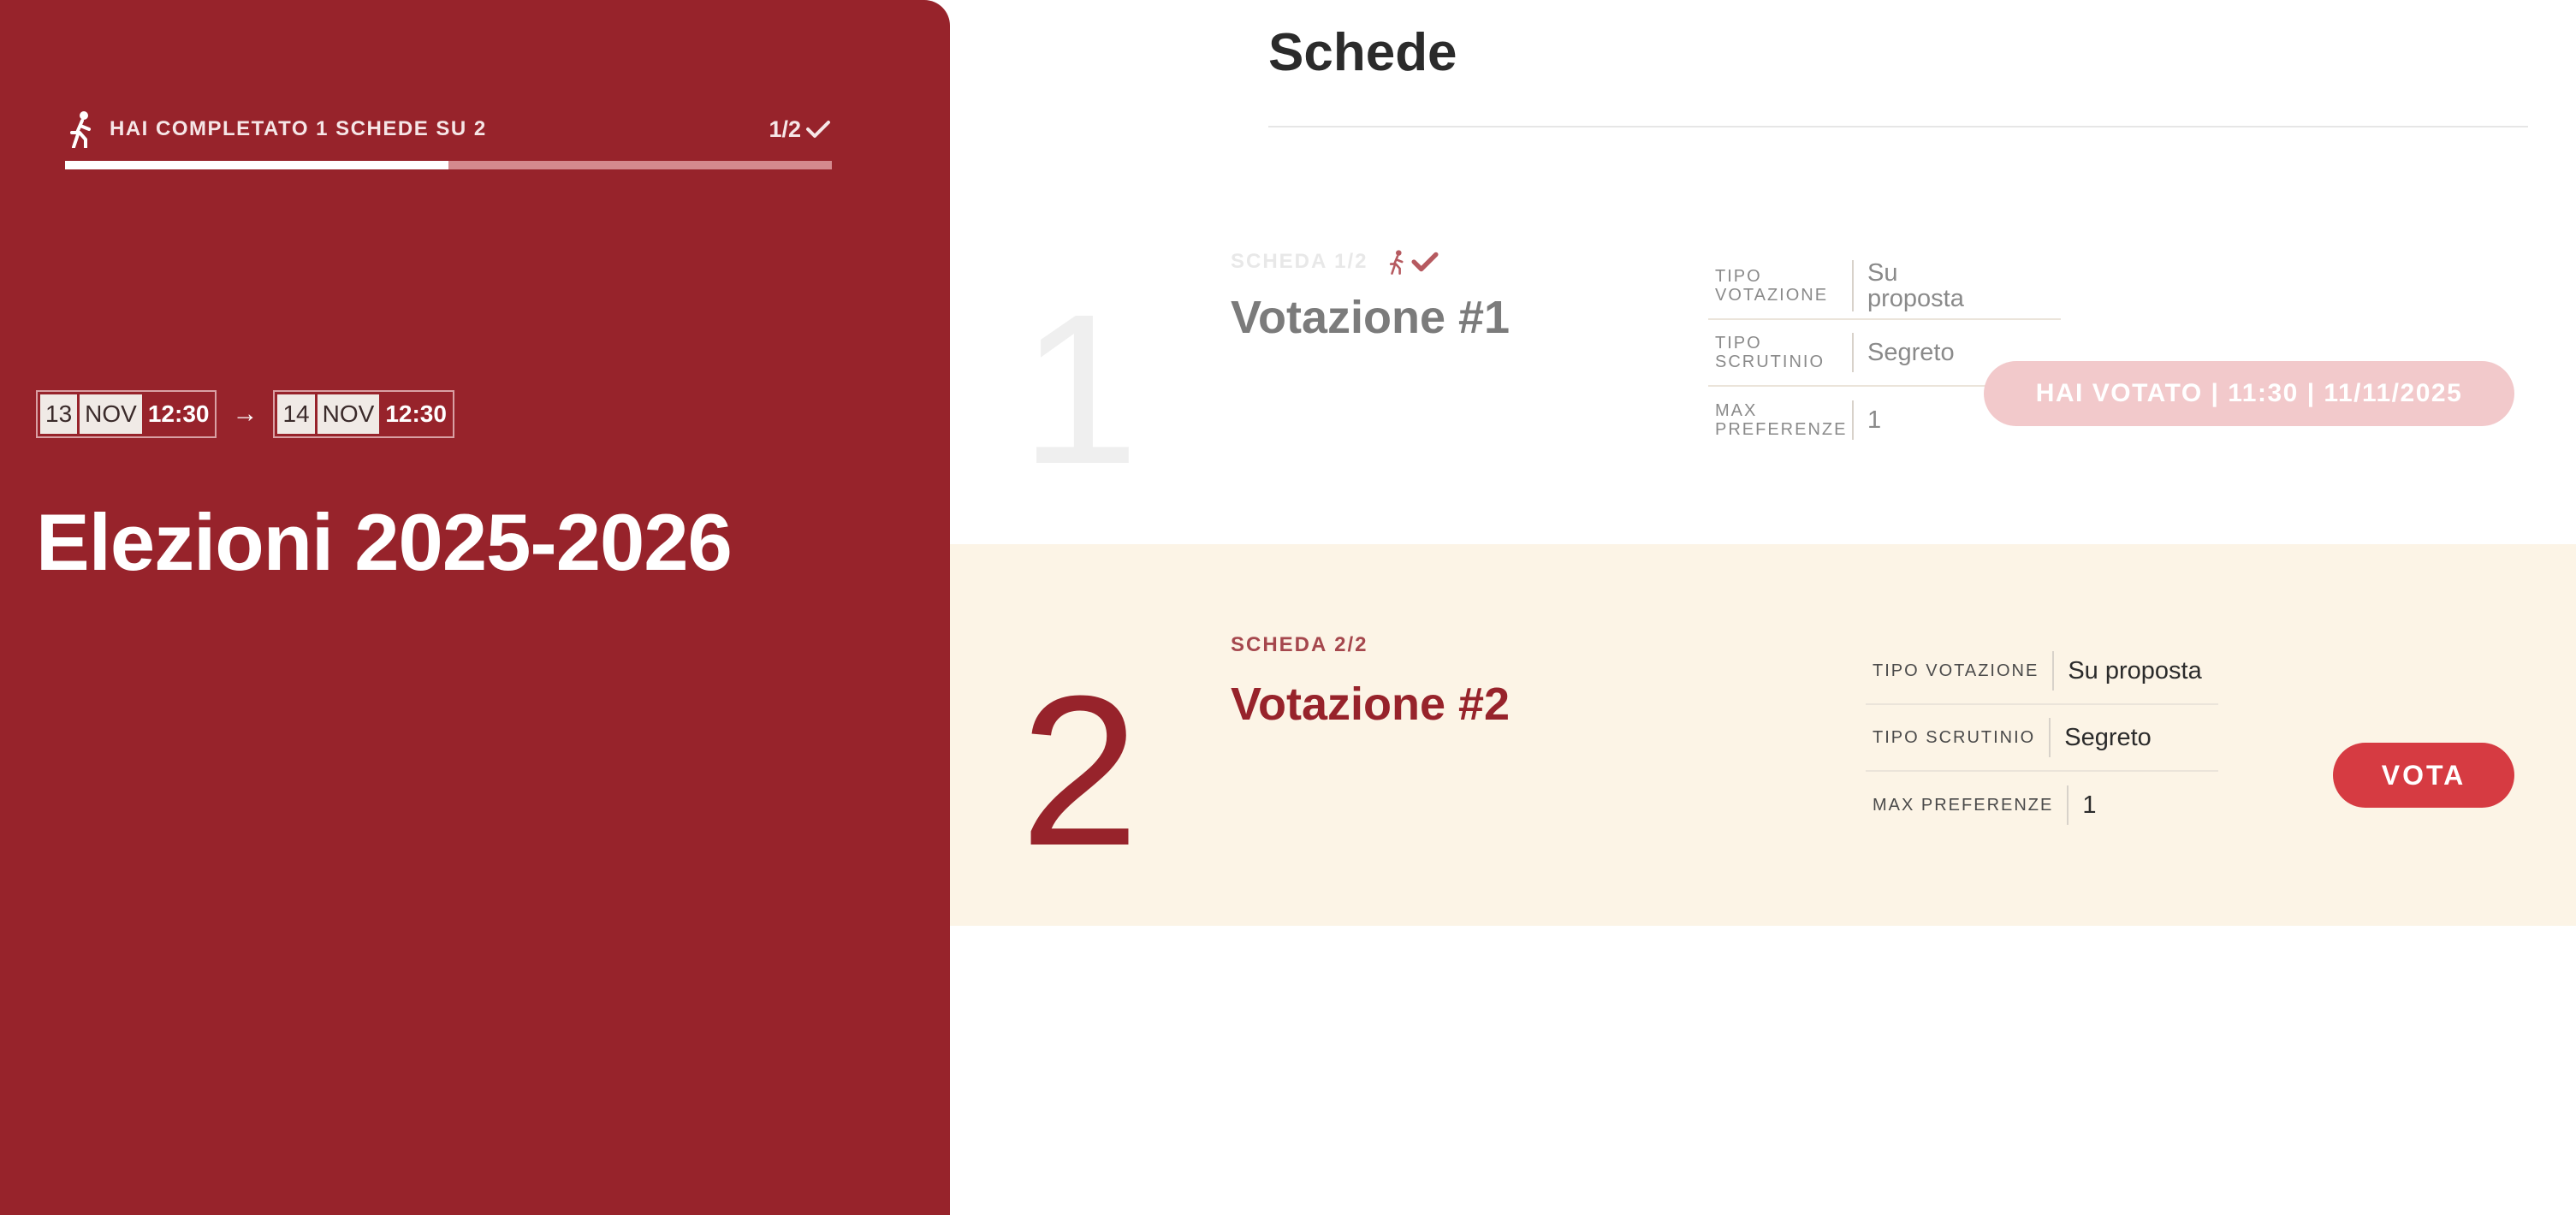 The image size is (2576, 1215). I want to click on vote-button: VOTA, so click(2423, 775).